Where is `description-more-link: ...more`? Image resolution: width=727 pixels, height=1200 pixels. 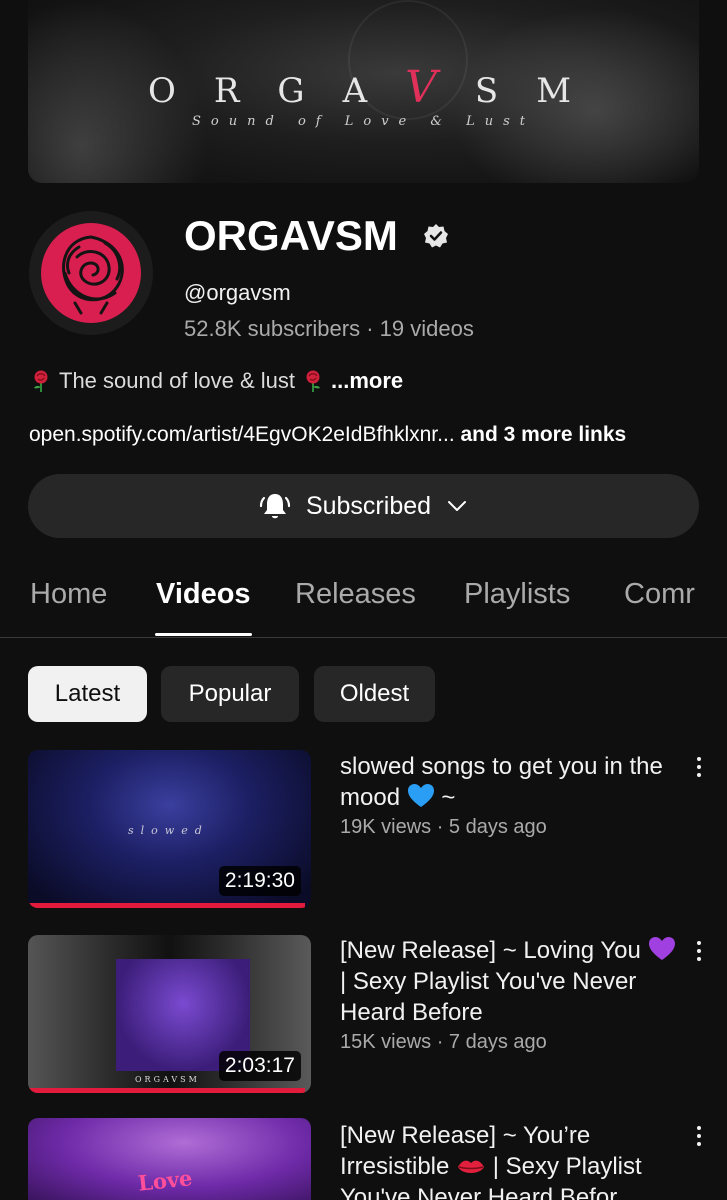 description-more-link: ...more is located at coordinates (367, 381).